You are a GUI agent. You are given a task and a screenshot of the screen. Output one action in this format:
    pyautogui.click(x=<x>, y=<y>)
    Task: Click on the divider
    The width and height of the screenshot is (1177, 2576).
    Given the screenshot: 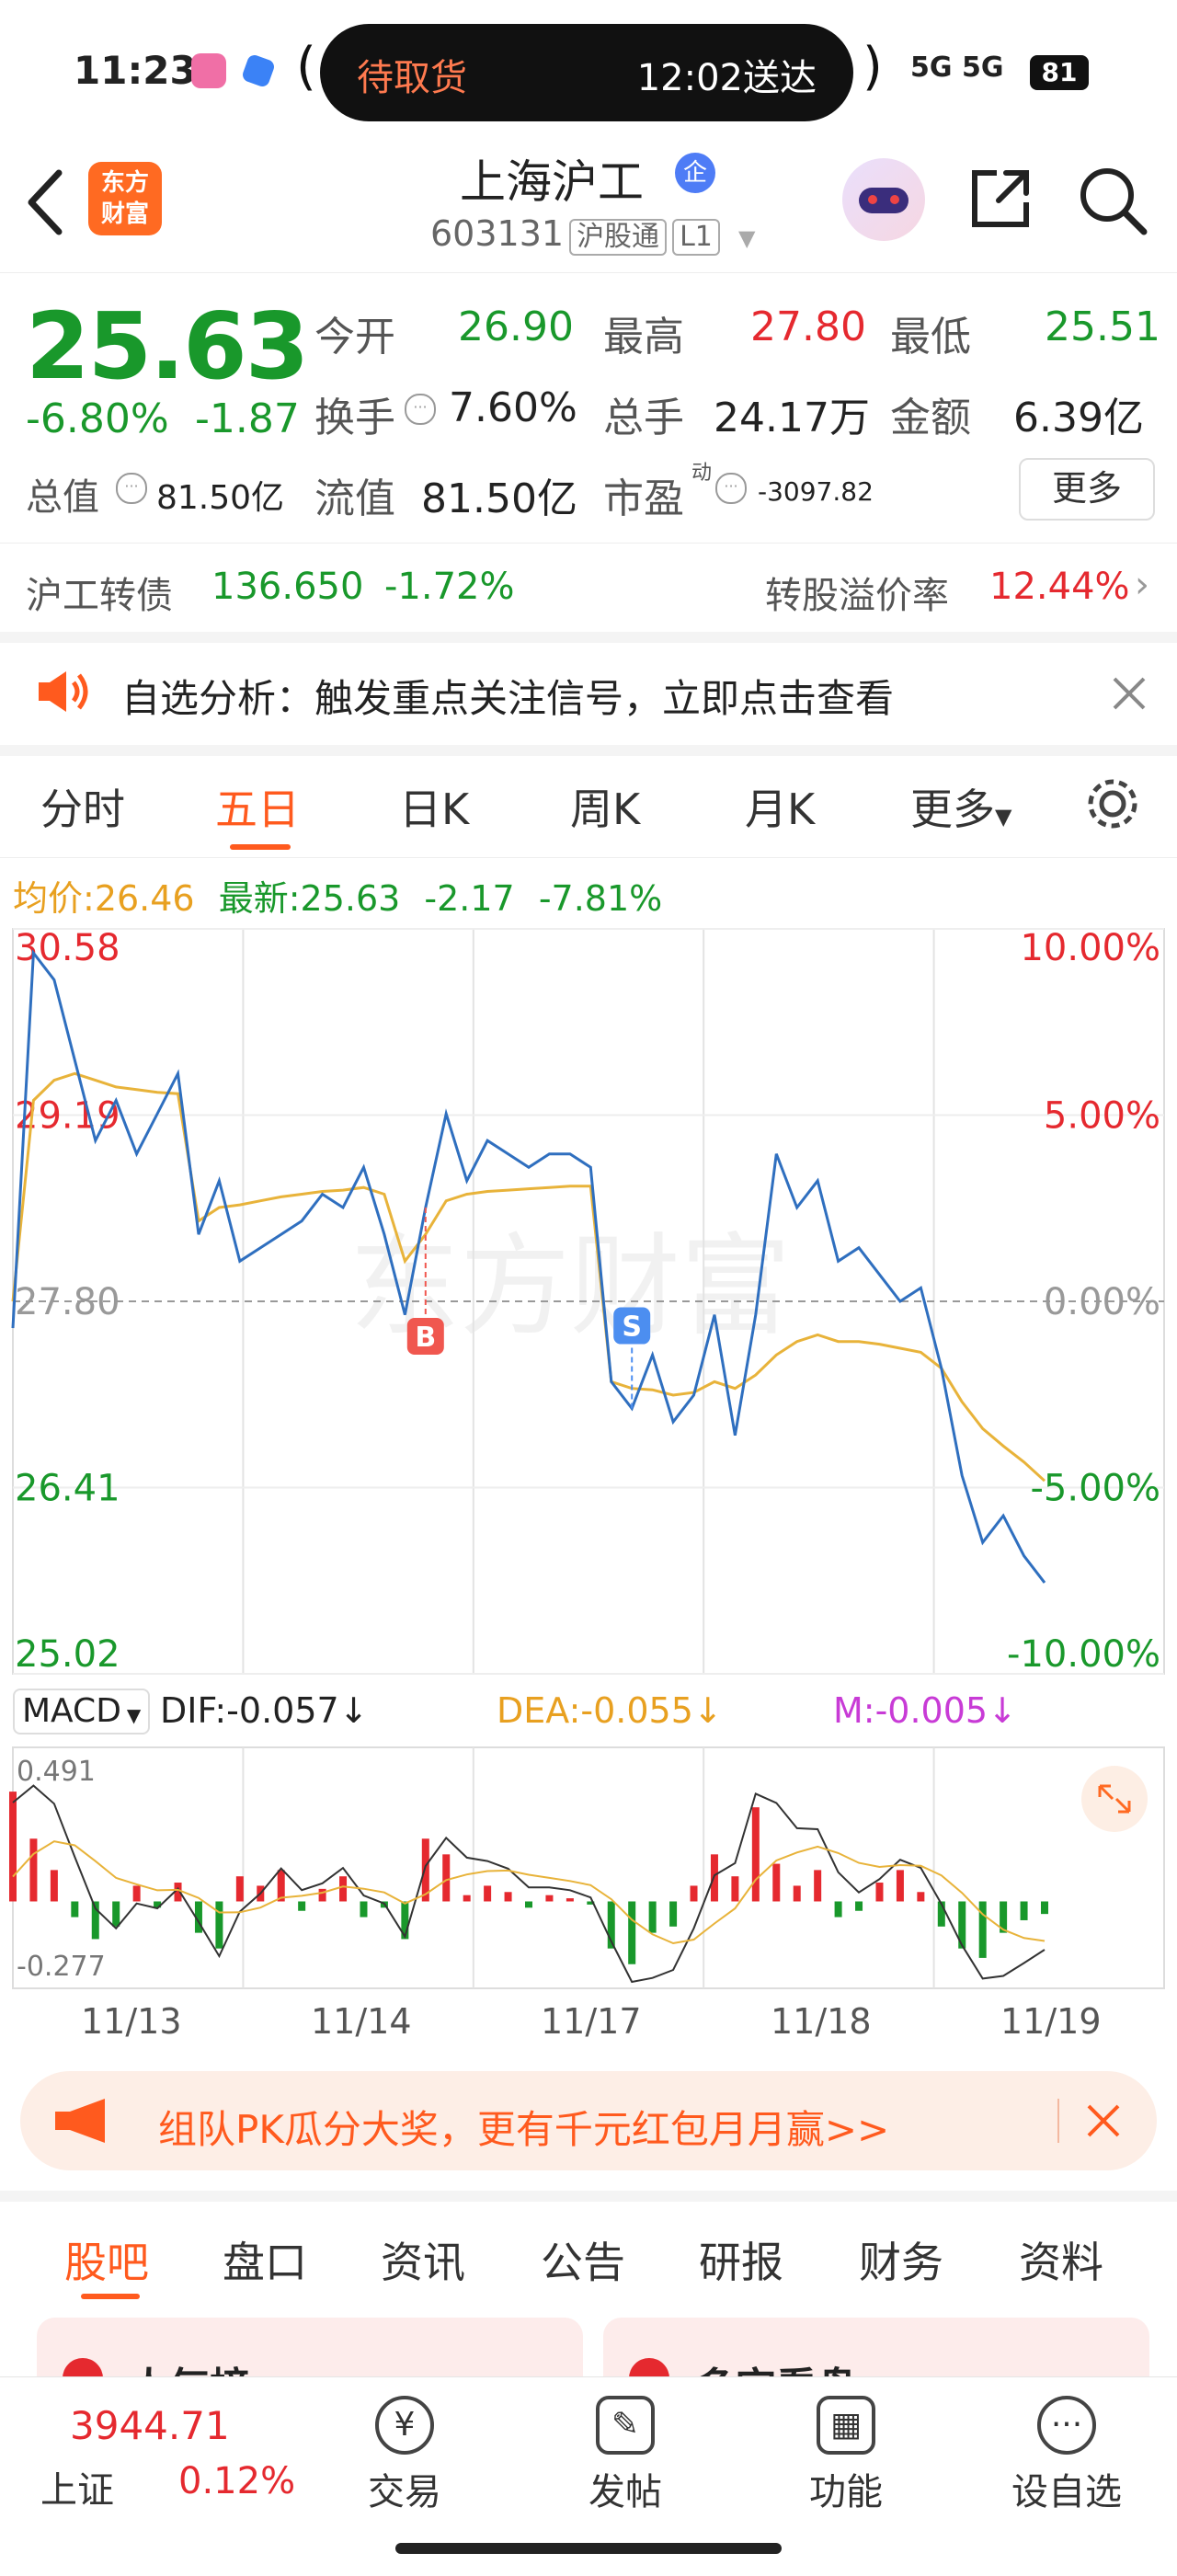 What is the action you would take?
    pyautogui.click(x=1058, y=2121)
    